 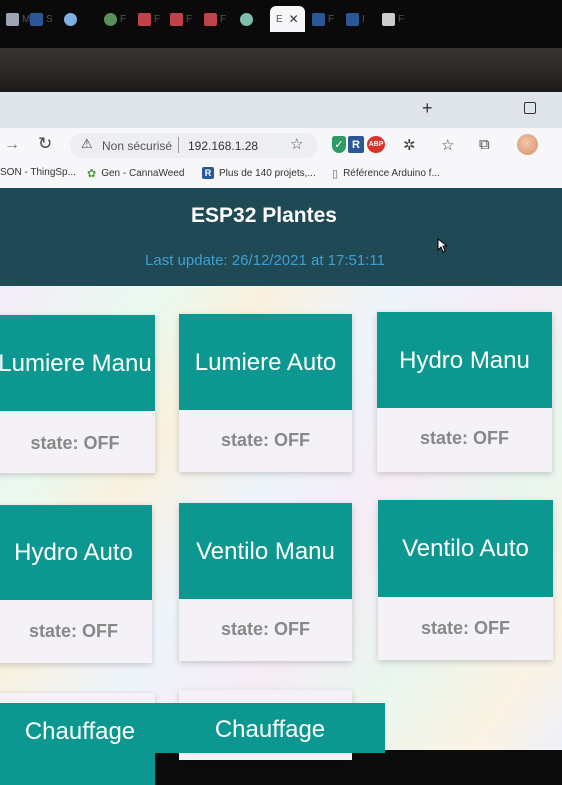 I want to click on card-title: Lumiere Manu, so click(x=77, y=363).